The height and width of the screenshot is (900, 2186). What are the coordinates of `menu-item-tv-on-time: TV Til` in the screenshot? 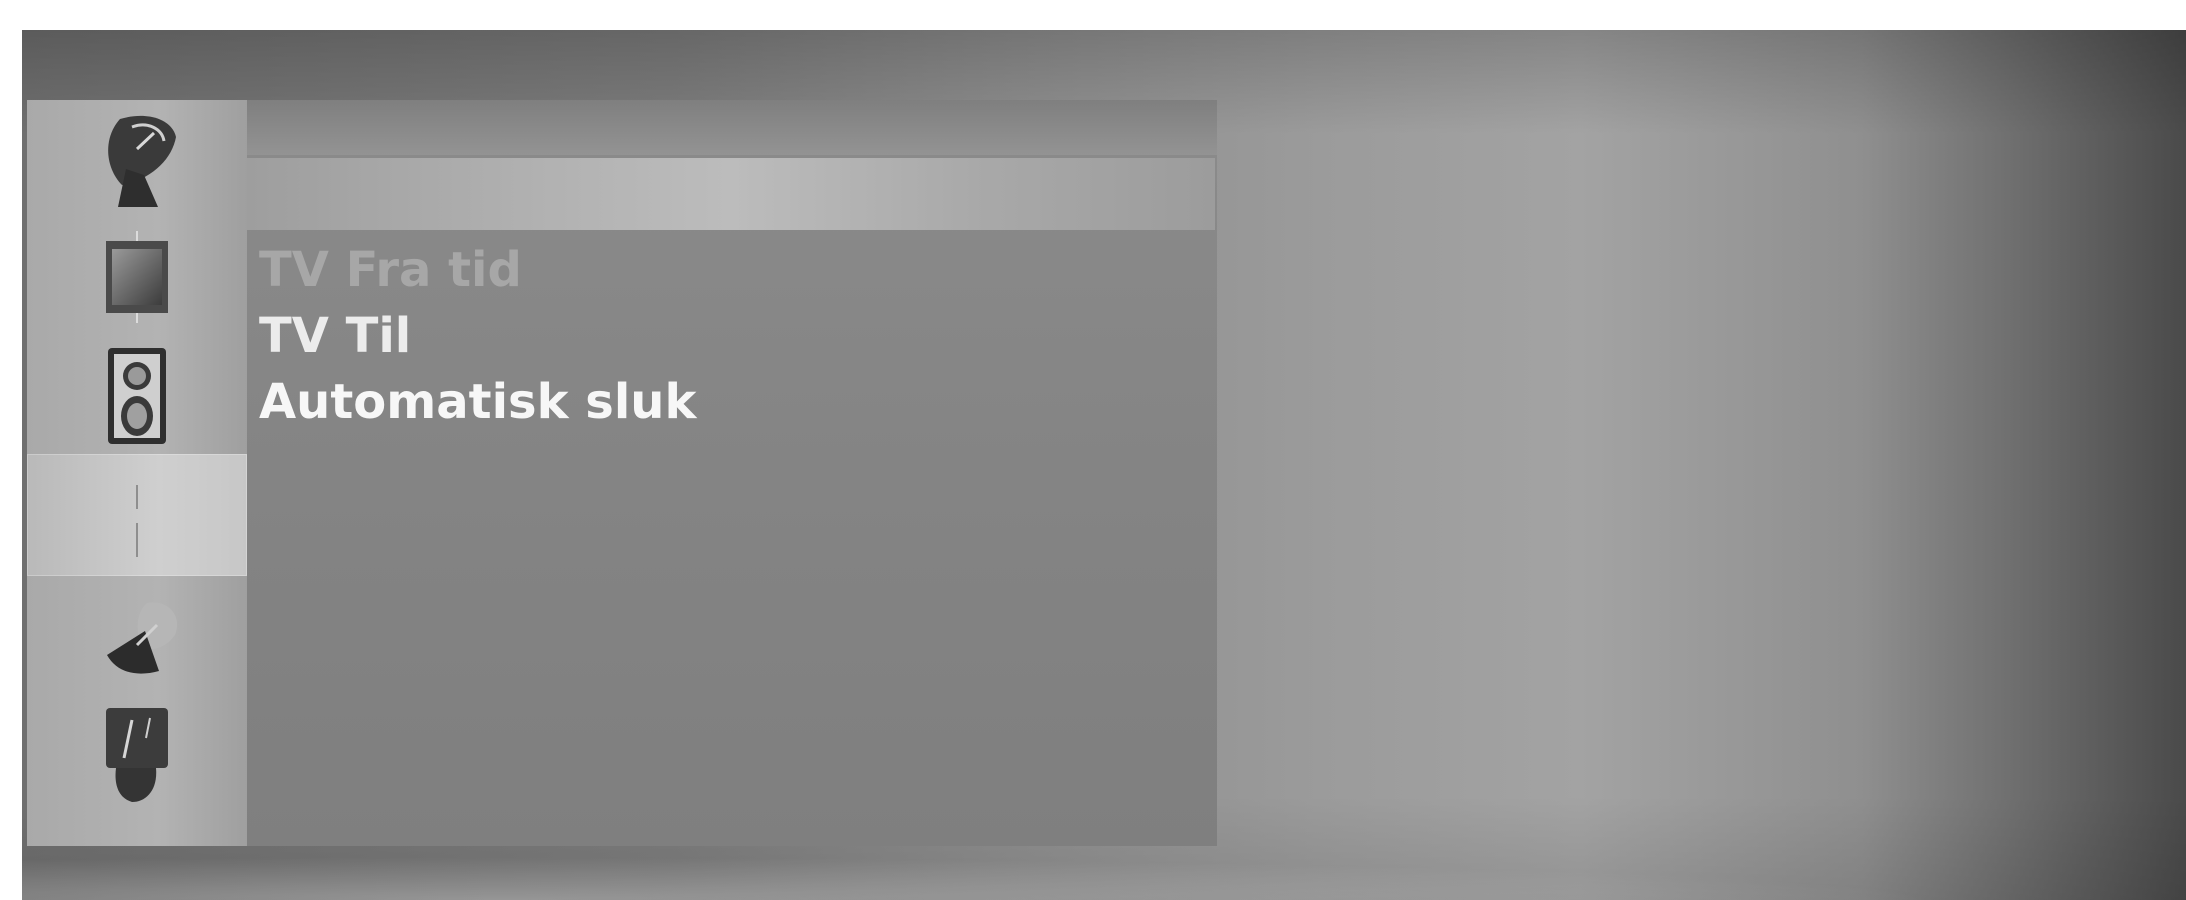 It's located at (335, 336).